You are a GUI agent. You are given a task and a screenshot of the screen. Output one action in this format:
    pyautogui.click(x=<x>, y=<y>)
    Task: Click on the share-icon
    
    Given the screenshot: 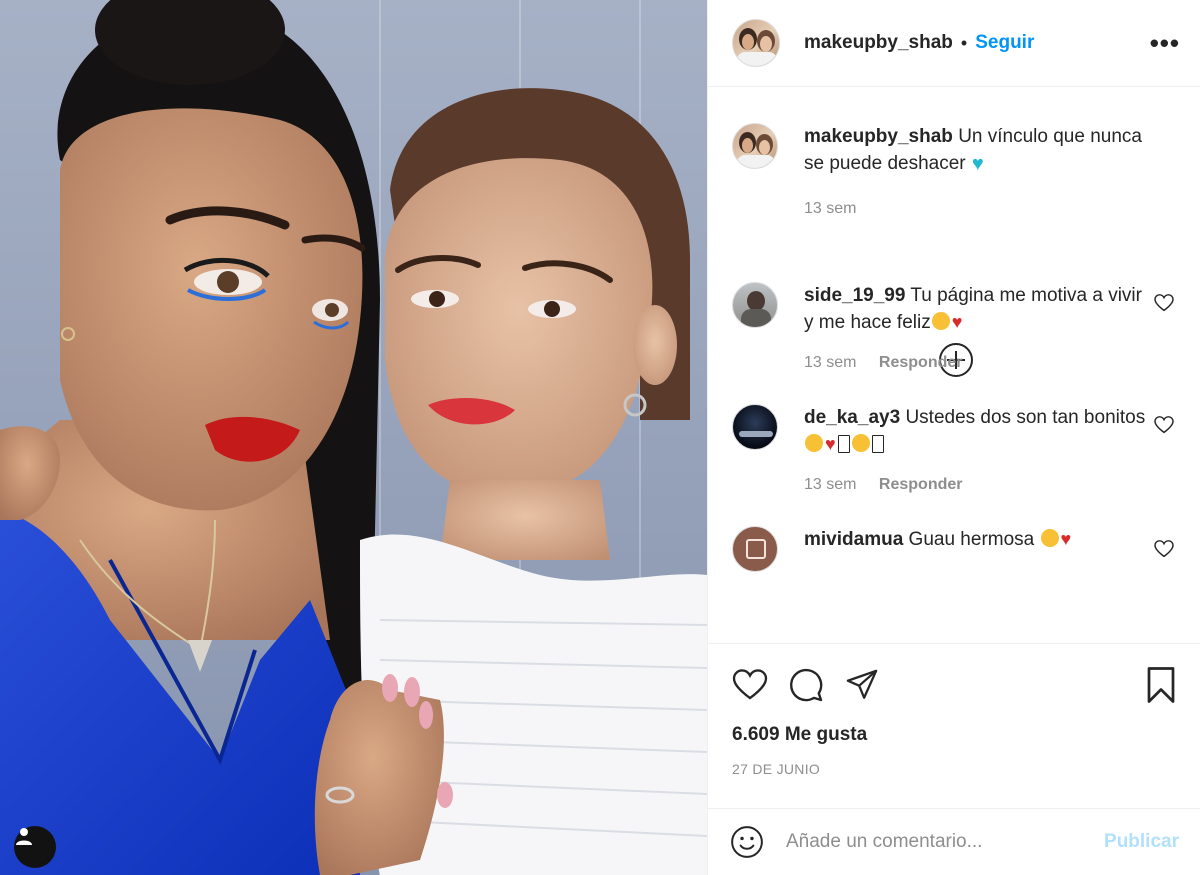 What is the action you would take?
    pyautogui.click(x=862, y=684)
    